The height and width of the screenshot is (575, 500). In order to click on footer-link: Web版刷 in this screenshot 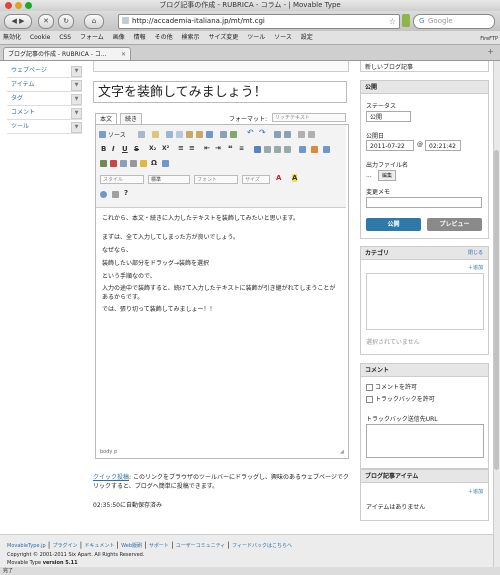, I will do `click(131, 546)`.